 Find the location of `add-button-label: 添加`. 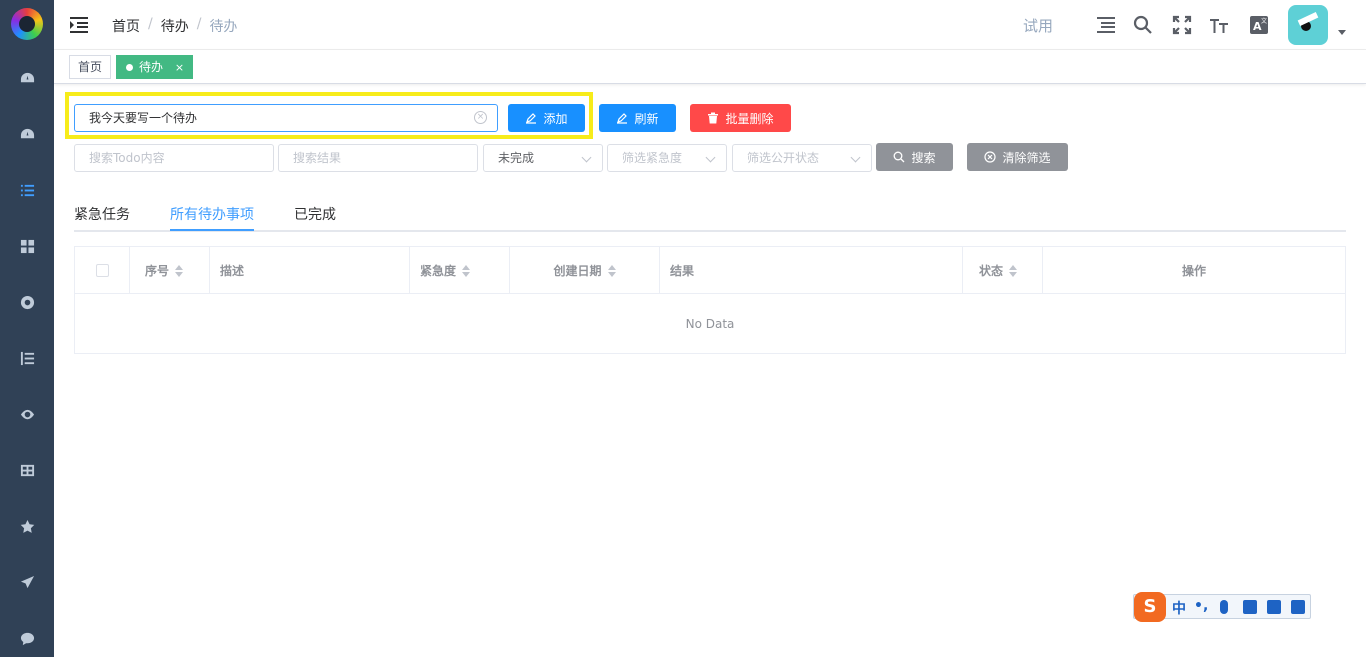

add-button-label: 添加 is located at coordinates (555, 118).